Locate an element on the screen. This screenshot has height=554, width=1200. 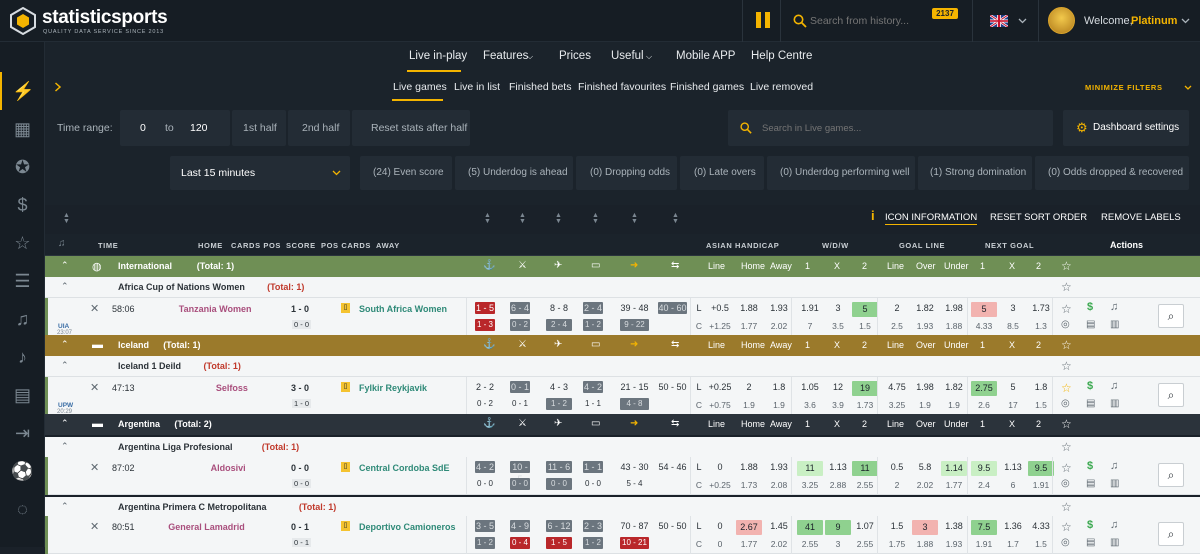
odds-value: L is located at coordinates (699, 387).